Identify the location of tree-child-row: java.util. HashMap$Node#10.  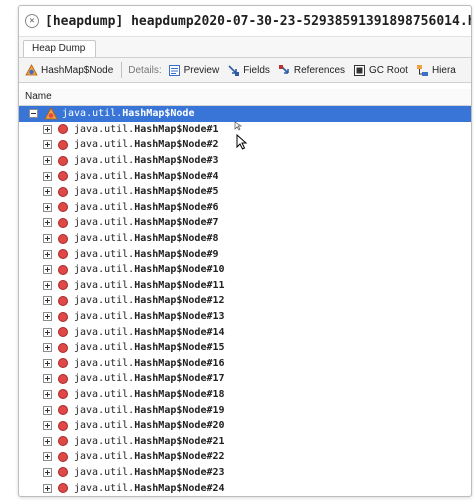
(245, 270).